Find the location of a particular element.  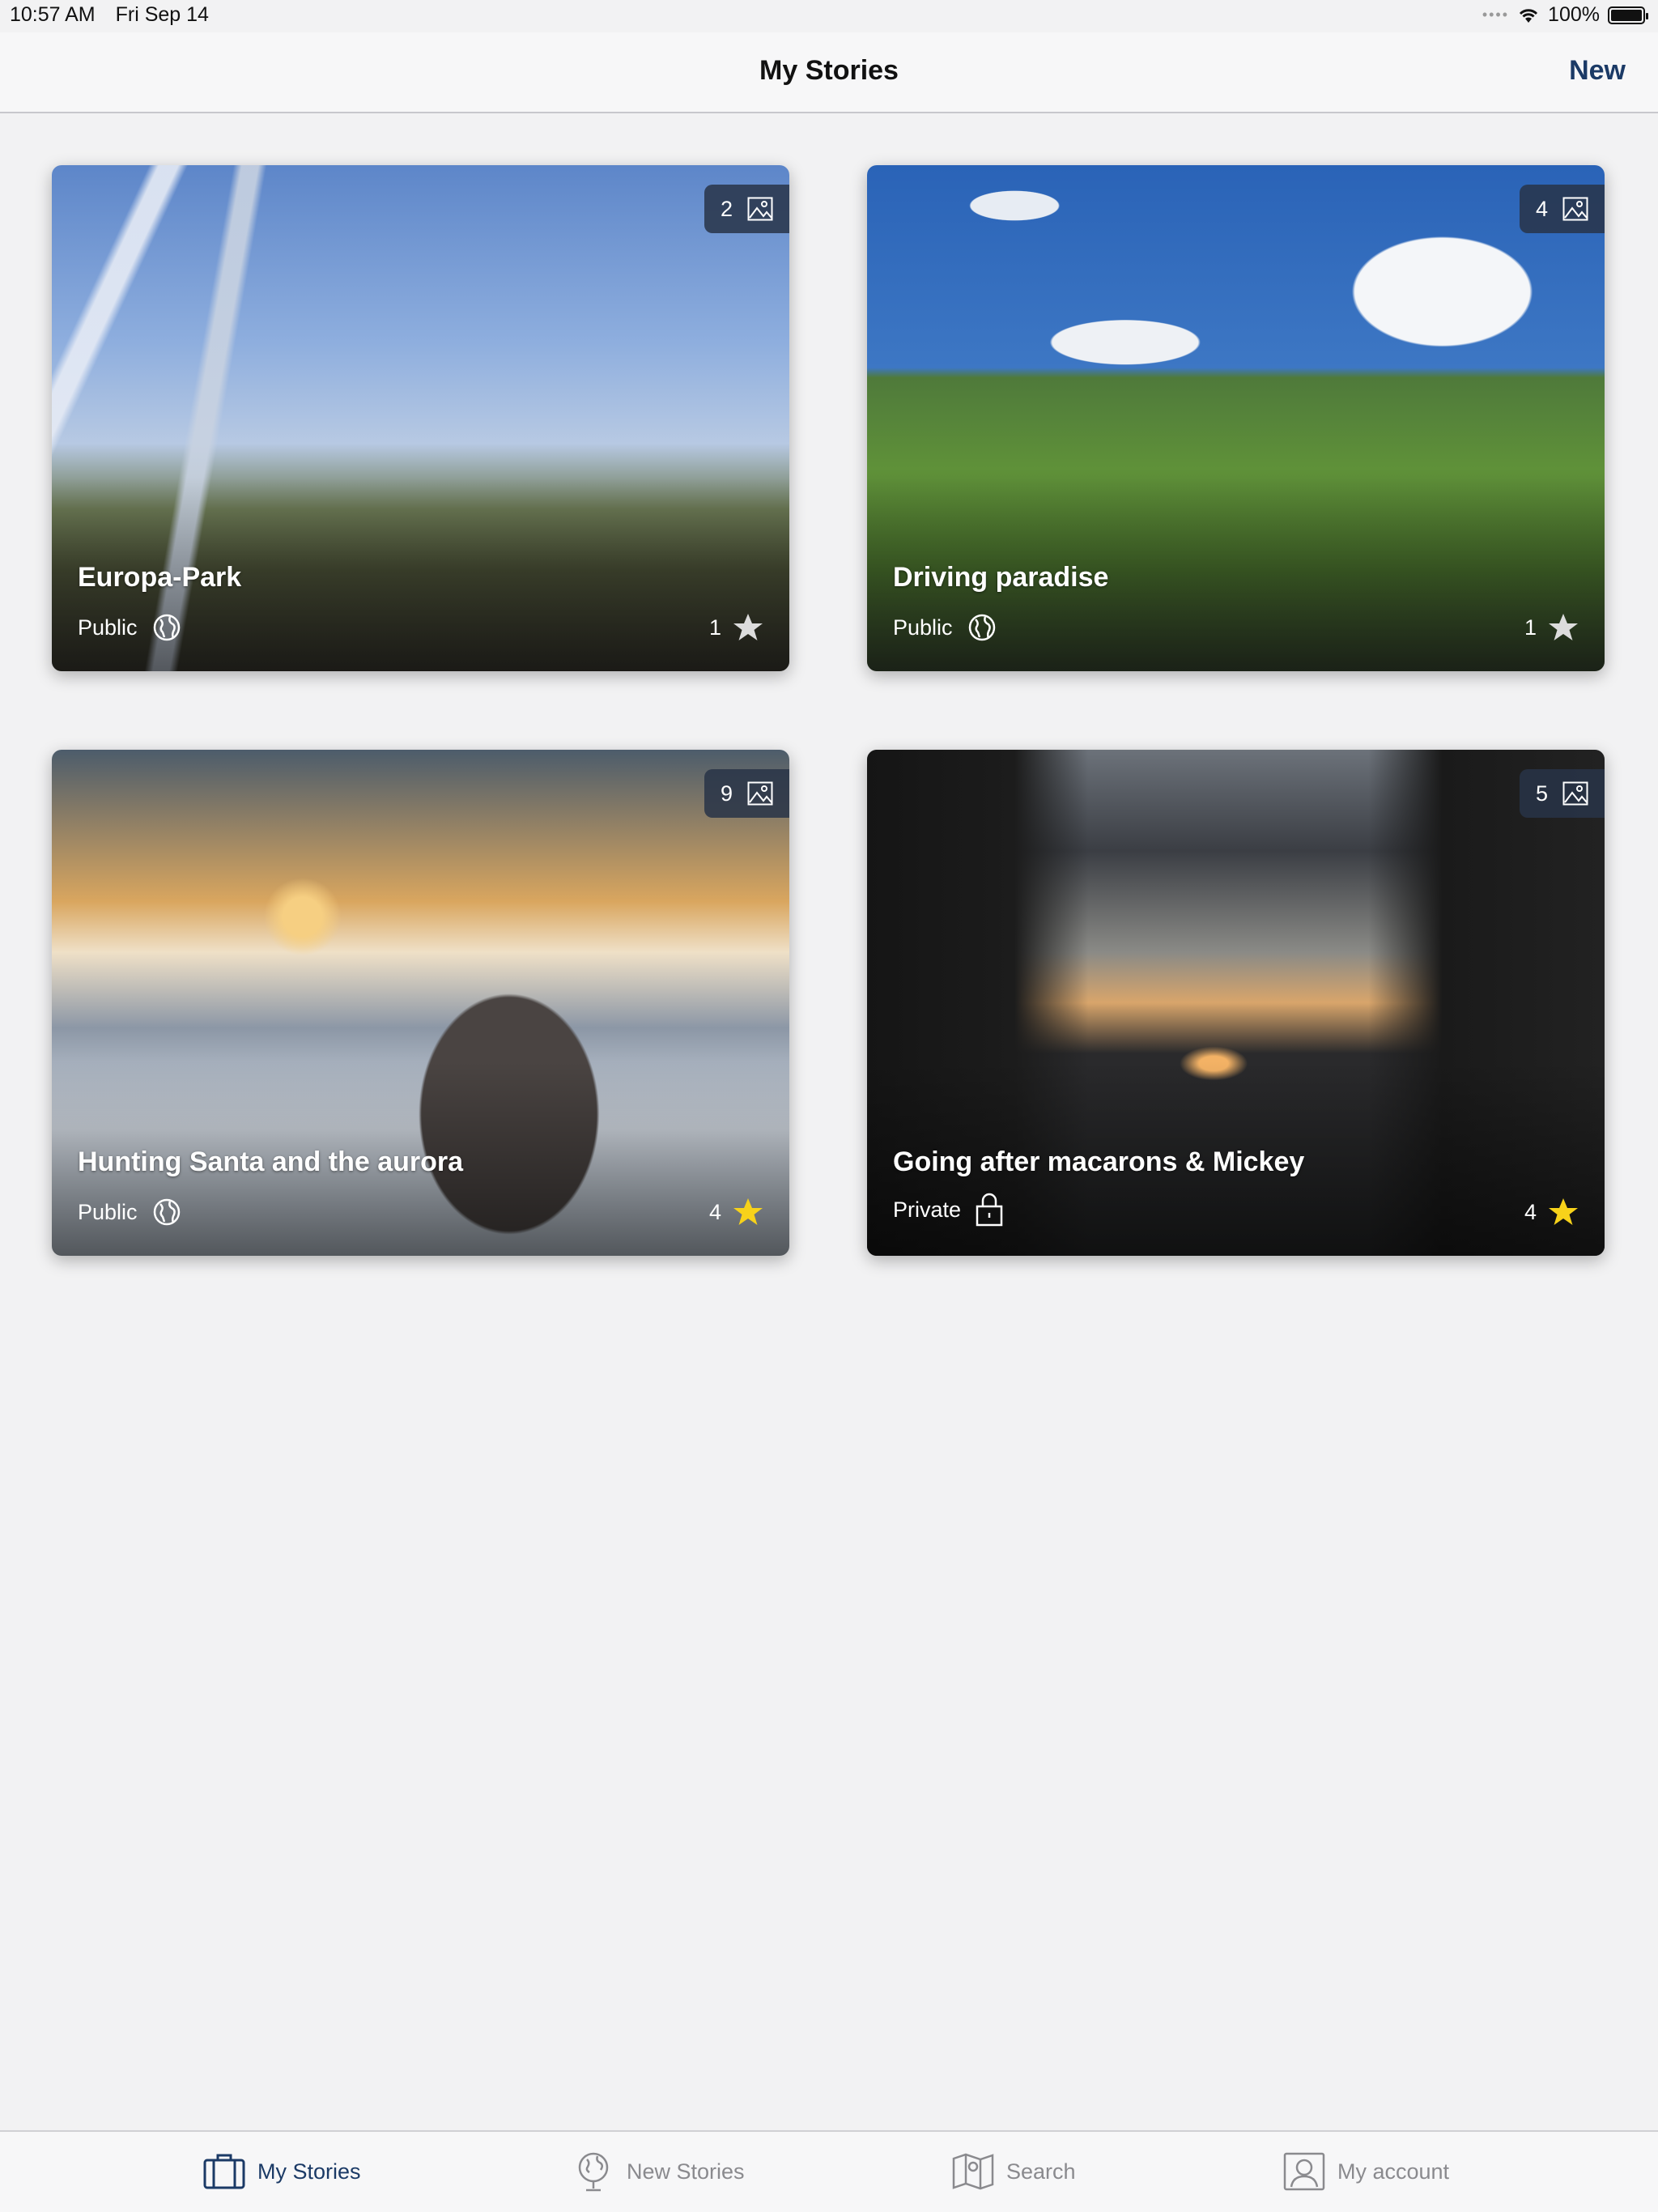

page-title: My Stories is located at coordinates (829, 71).